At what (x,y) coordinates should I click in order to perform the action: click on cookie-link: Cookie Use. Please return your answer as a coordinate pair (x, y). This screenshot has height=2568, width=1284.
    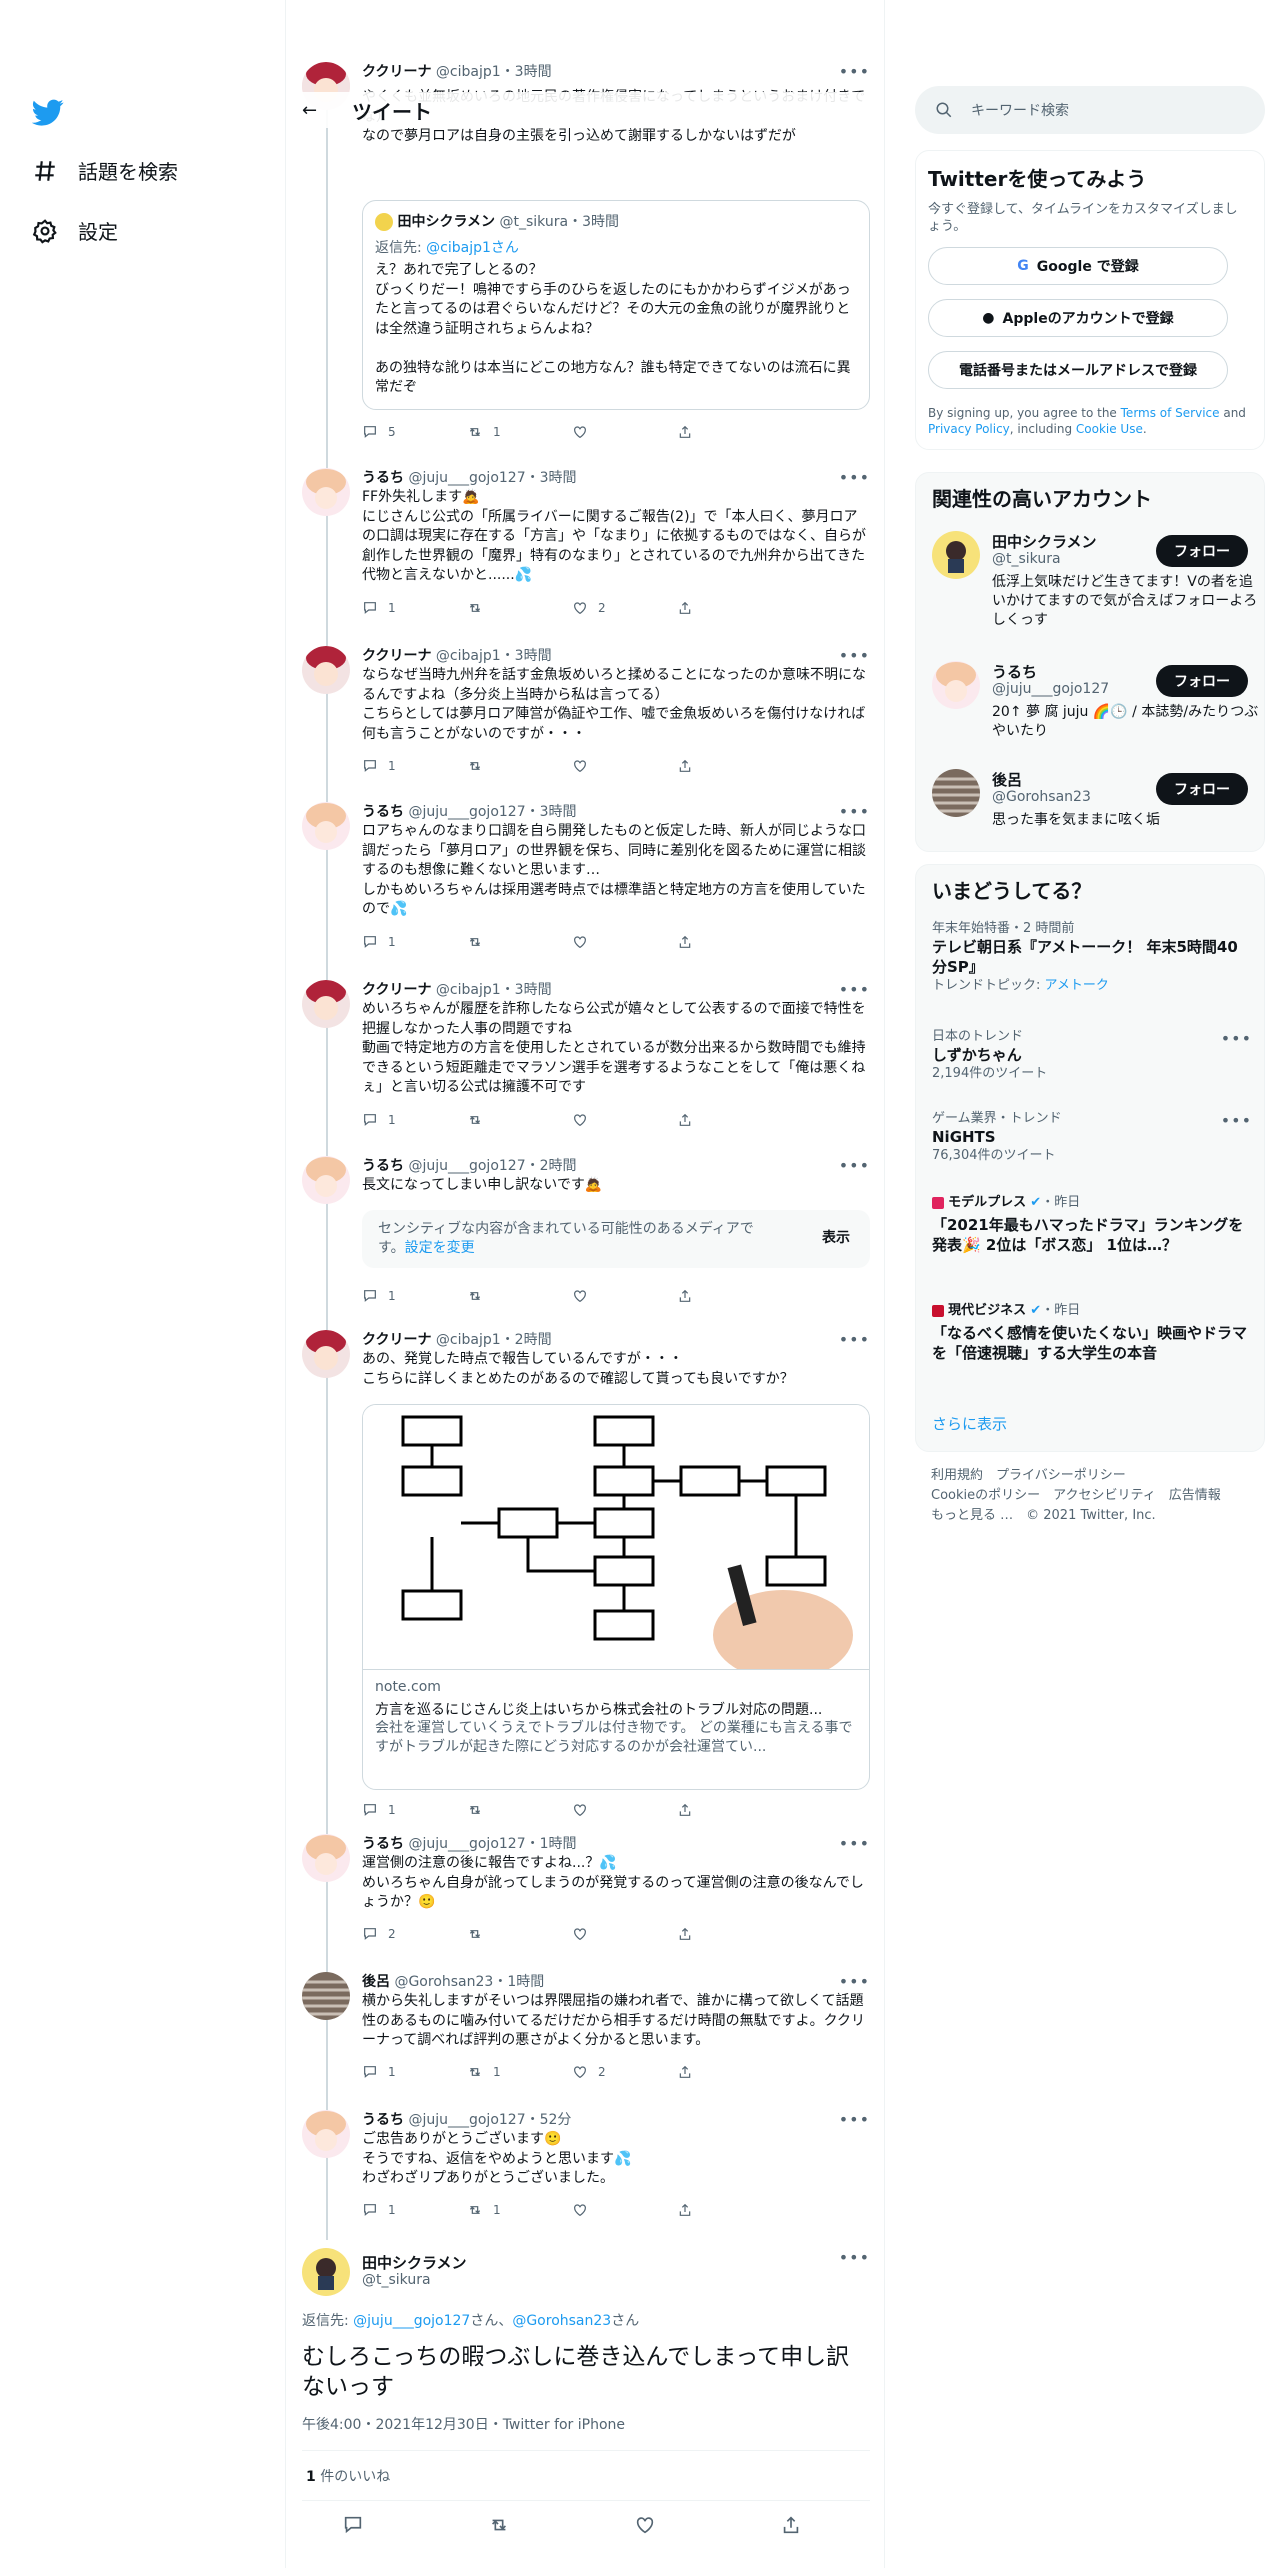
    Looking at the image, I should click on (1109, 429).